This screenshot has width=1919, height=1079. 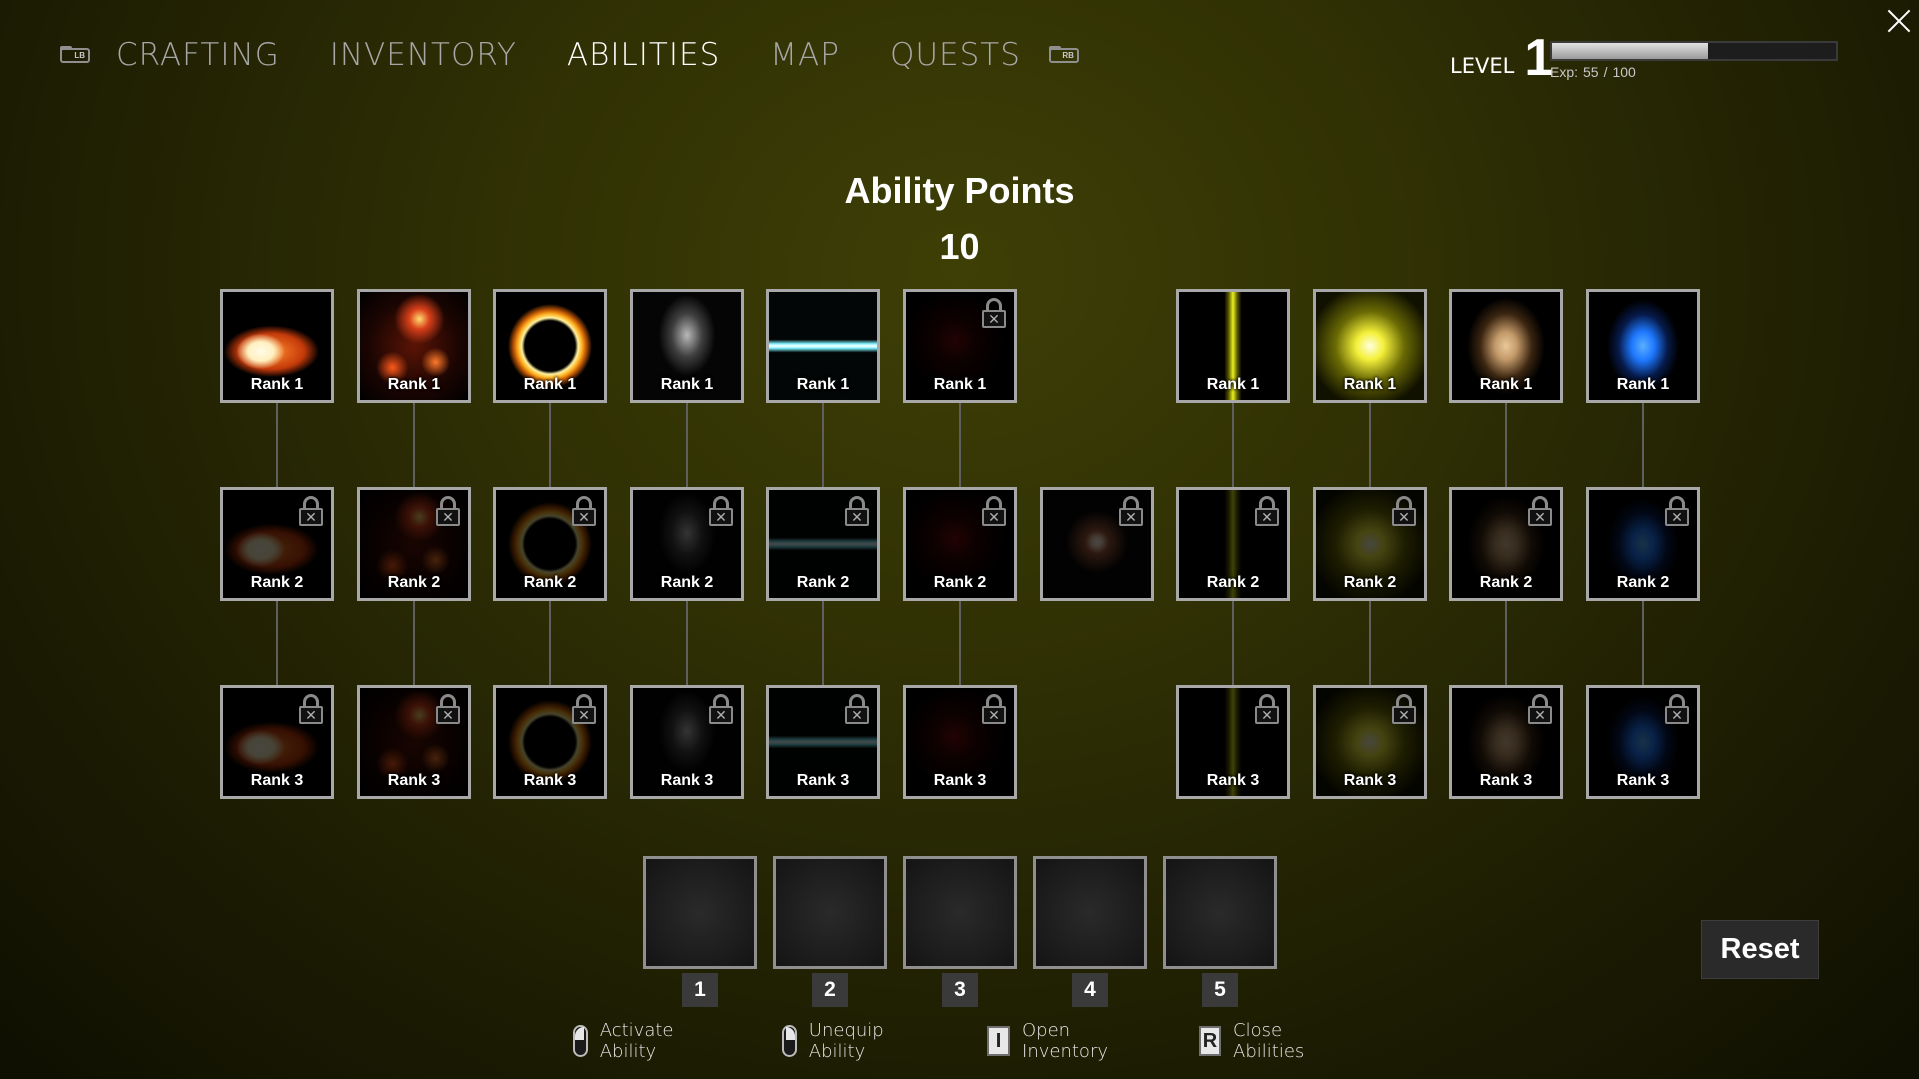 What do you see at coordinates (1065, 1041) in the screenshot?
I see `hint-label: Open Inventory` at bounding box center [1065, 1041].